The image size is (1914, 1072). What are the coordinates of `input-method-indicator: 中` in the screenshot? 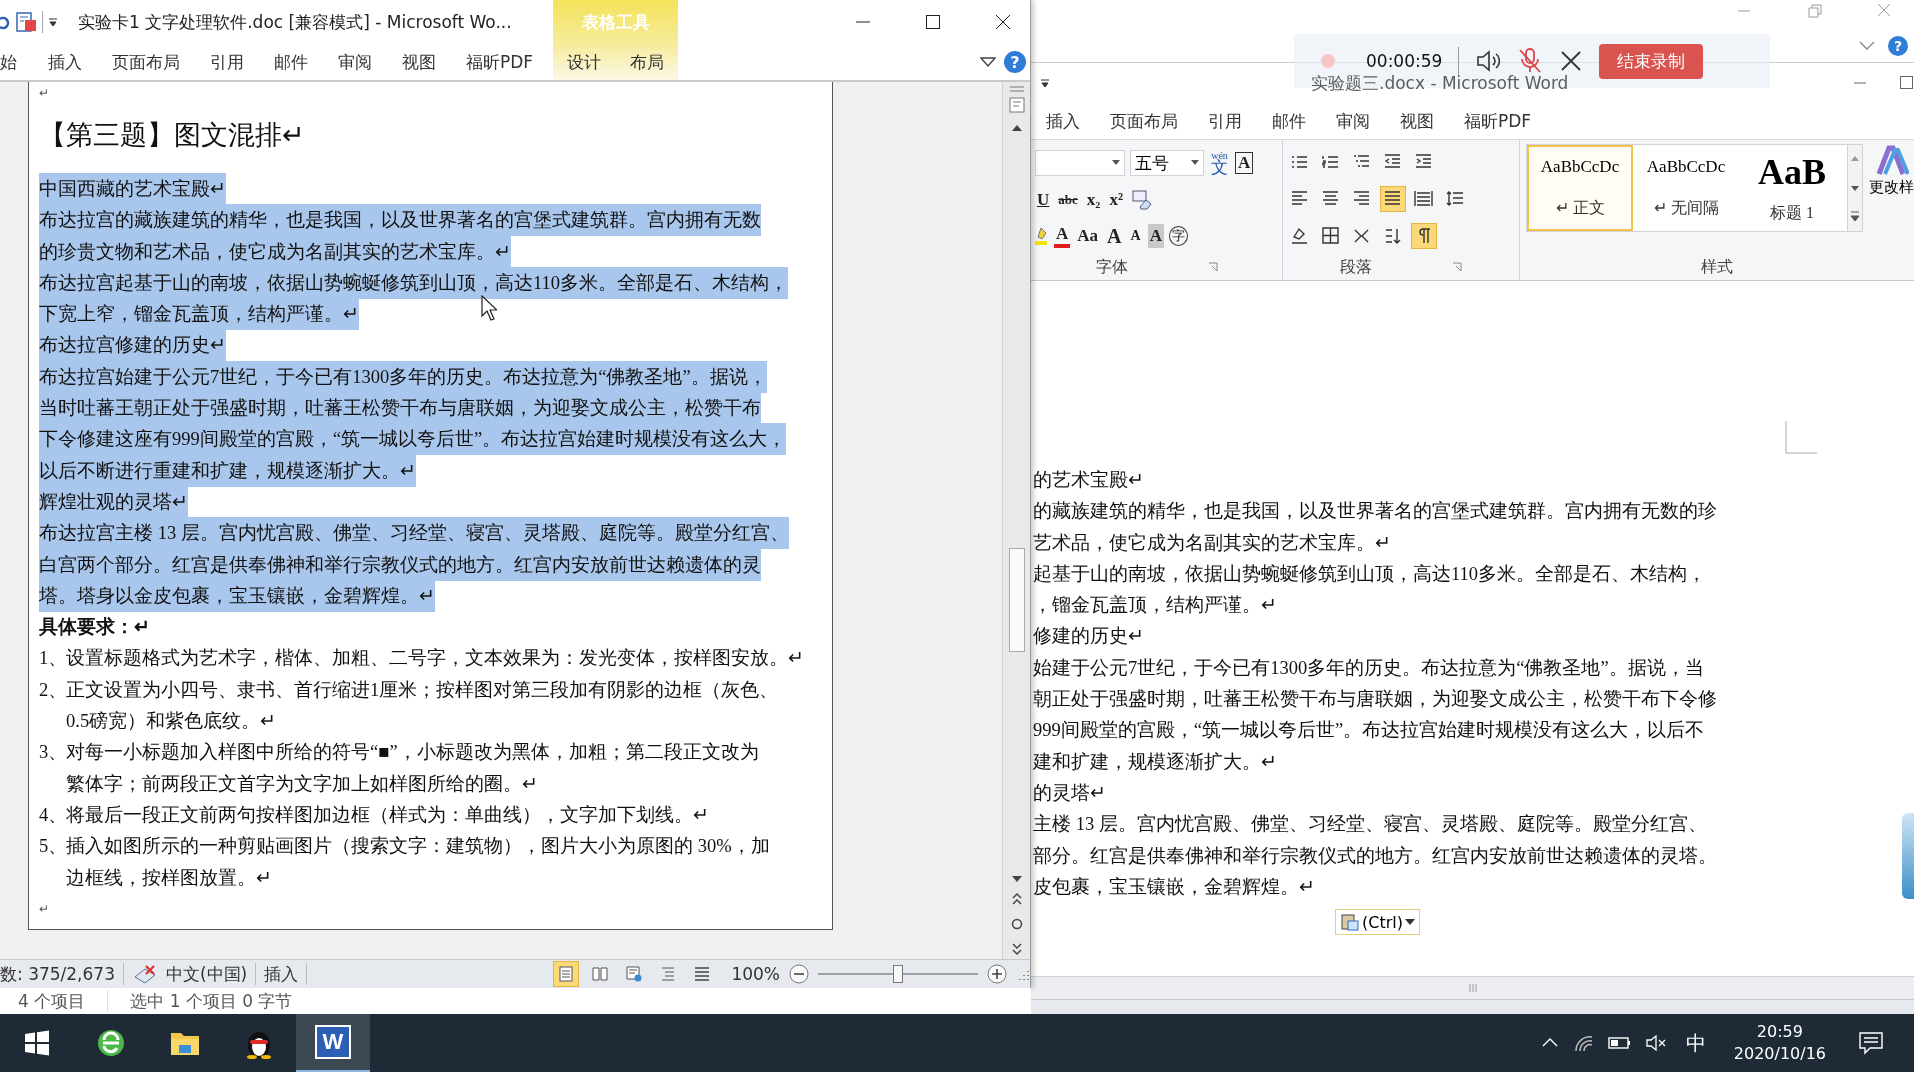 It's located at (1695, 1043).